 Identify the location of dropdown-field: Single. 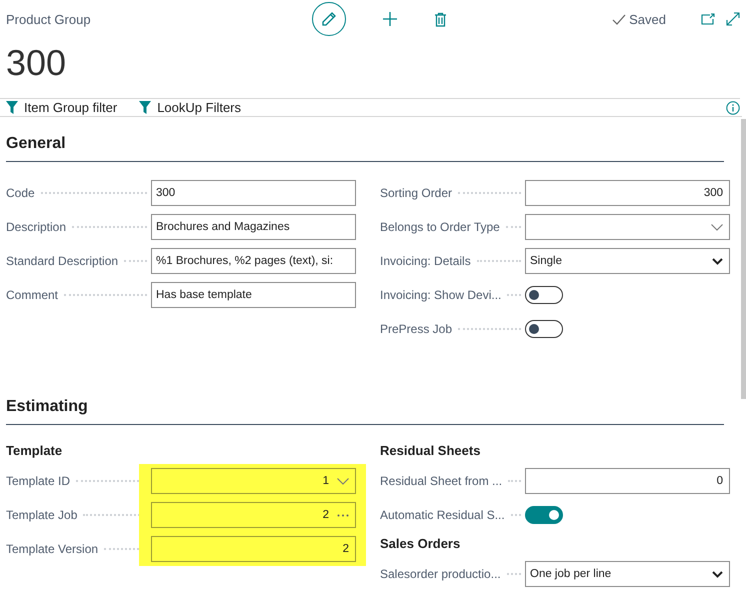
(627, 261).